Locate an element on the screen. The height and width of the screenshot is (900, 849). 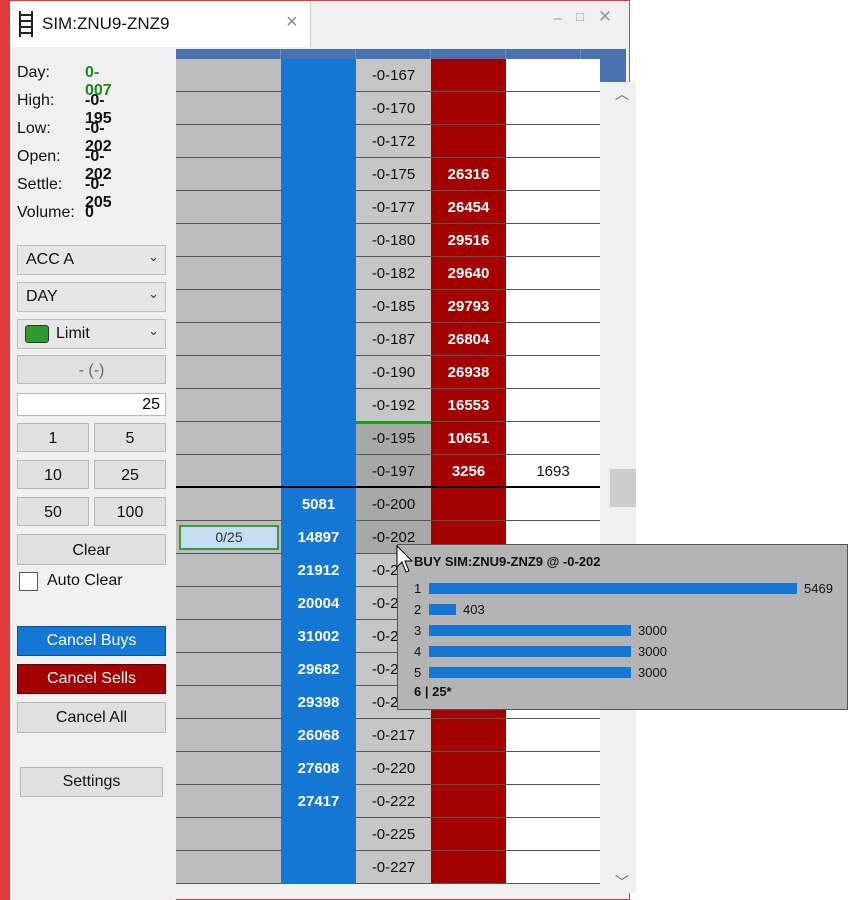
qty-button-5: 5 is located at coordinates (130, 437).